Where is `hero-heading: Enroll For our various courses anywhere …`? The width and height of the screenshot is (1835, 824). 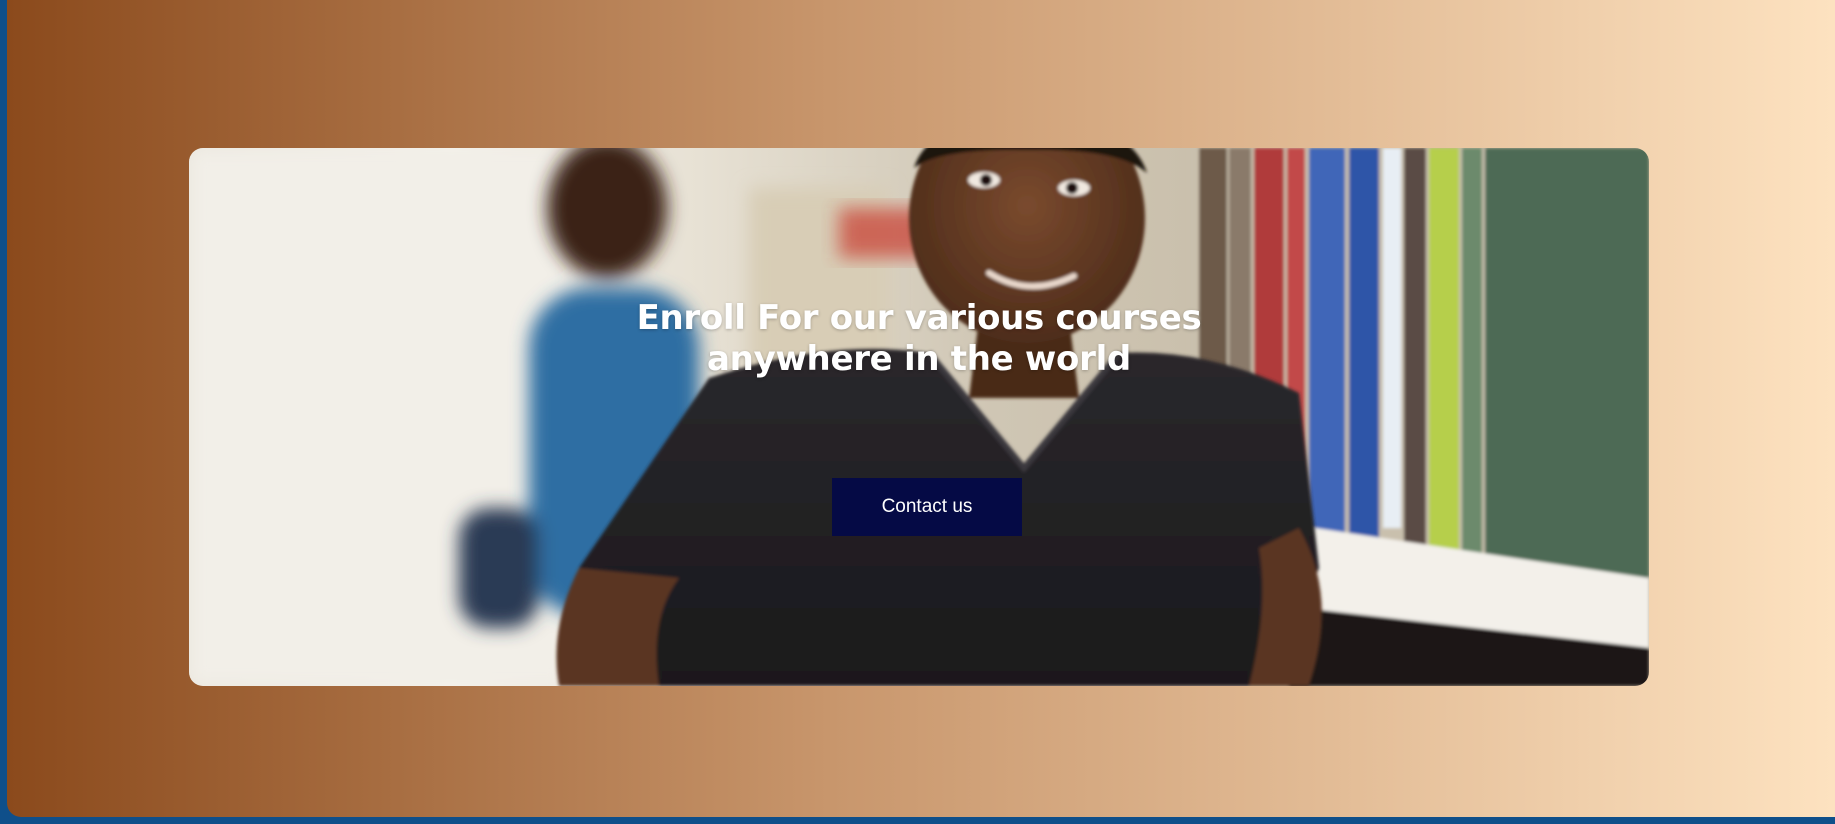 hero-heading: Enroll For our various courses anywhere … is located at coordinates (919, 339).